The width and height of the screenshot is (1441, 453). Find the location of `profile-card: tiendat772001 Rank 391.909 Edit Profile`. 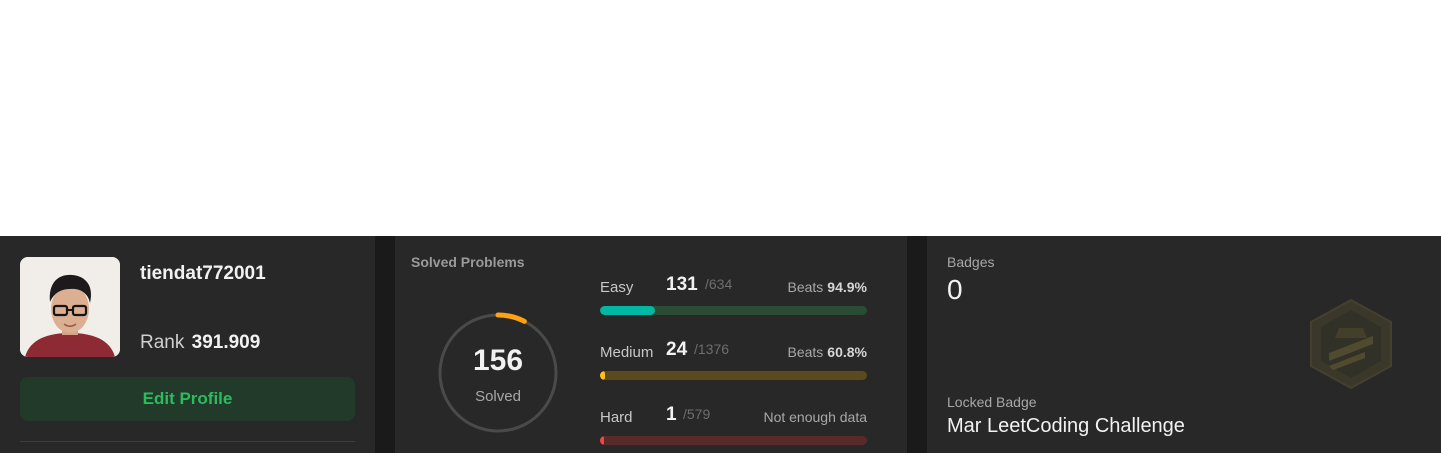

profile-card: tiendat772001 Rank 391.909 Edit Profile is located at coordinates (187, 344).